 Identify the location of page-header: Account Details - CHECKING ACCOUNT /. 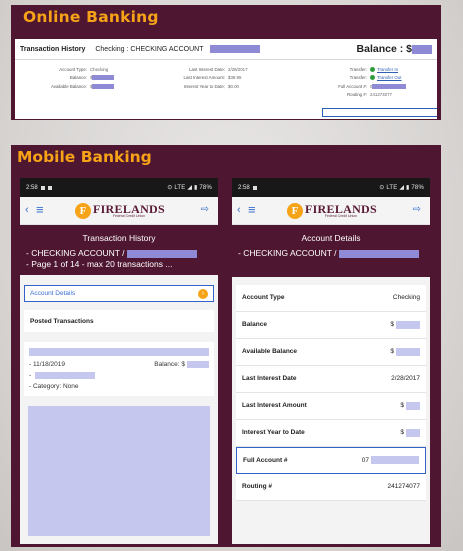
(331, 251).